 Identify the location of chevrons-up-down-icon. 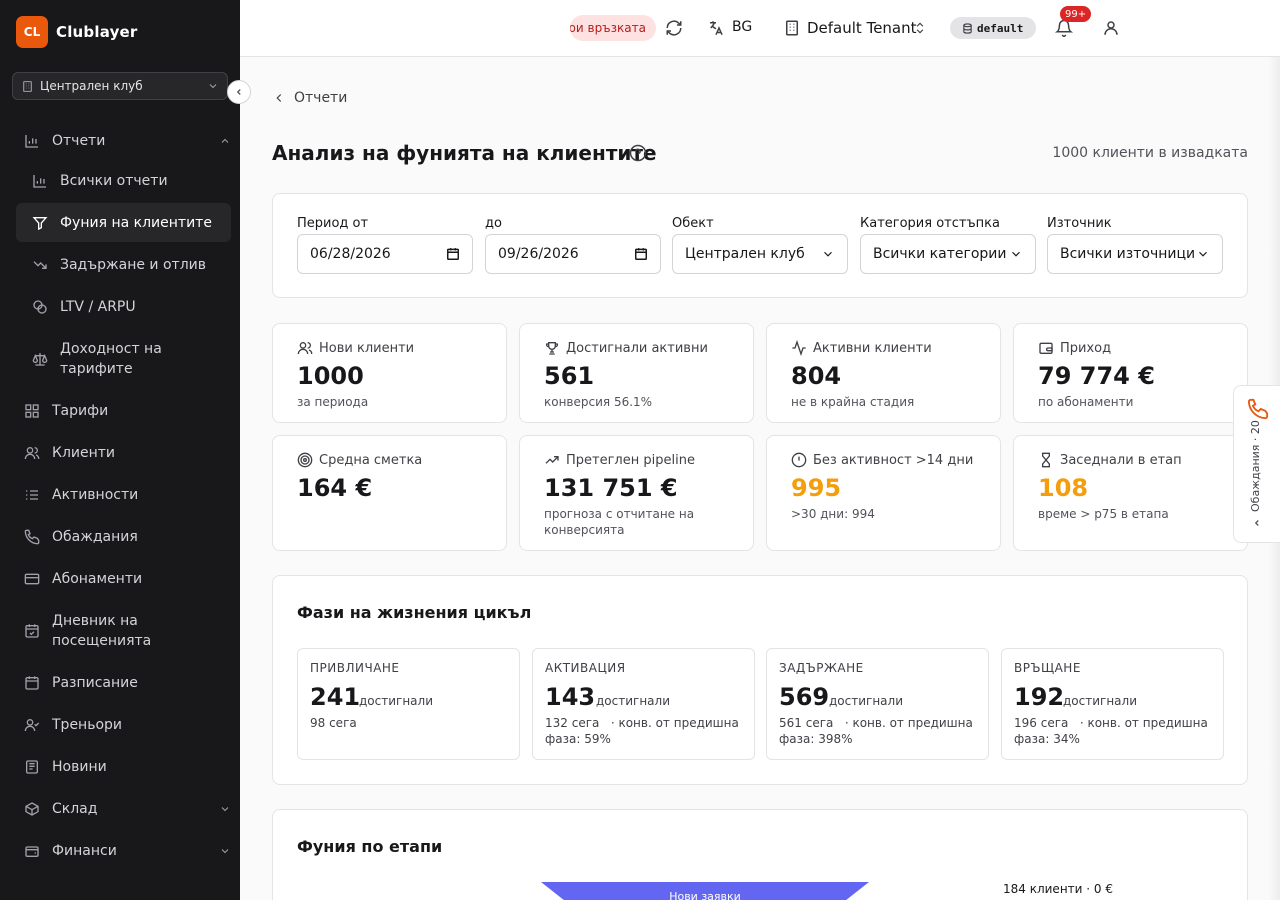
(920, 28).